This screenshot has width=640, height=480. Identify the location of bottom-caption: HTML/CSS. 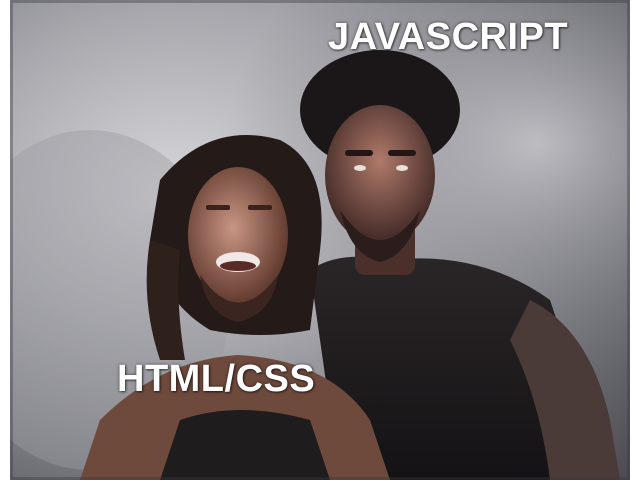
(216, 379).